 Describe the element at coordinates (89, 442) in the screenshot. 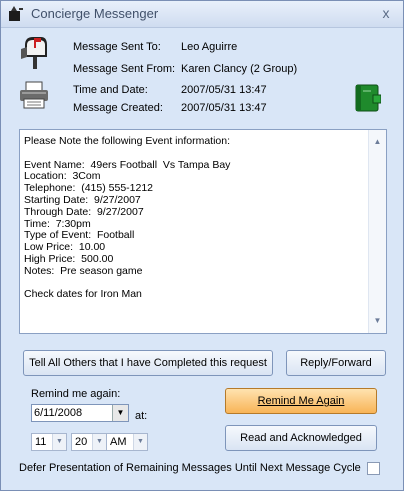

I see `minute-select: 20 ▼` at that location.